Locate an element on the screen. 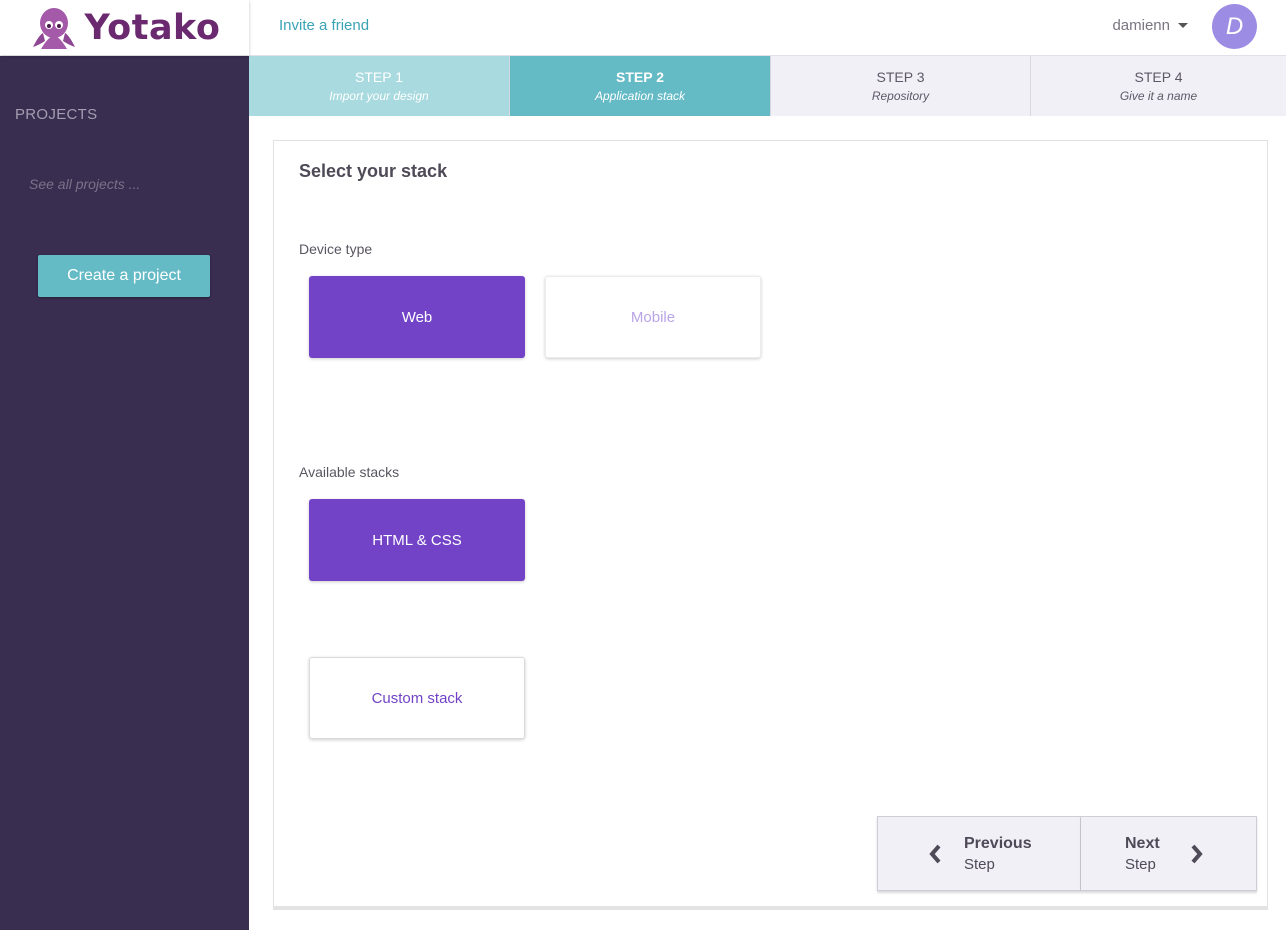  step-label: Give it a name is located at coordinates (1158, 96).